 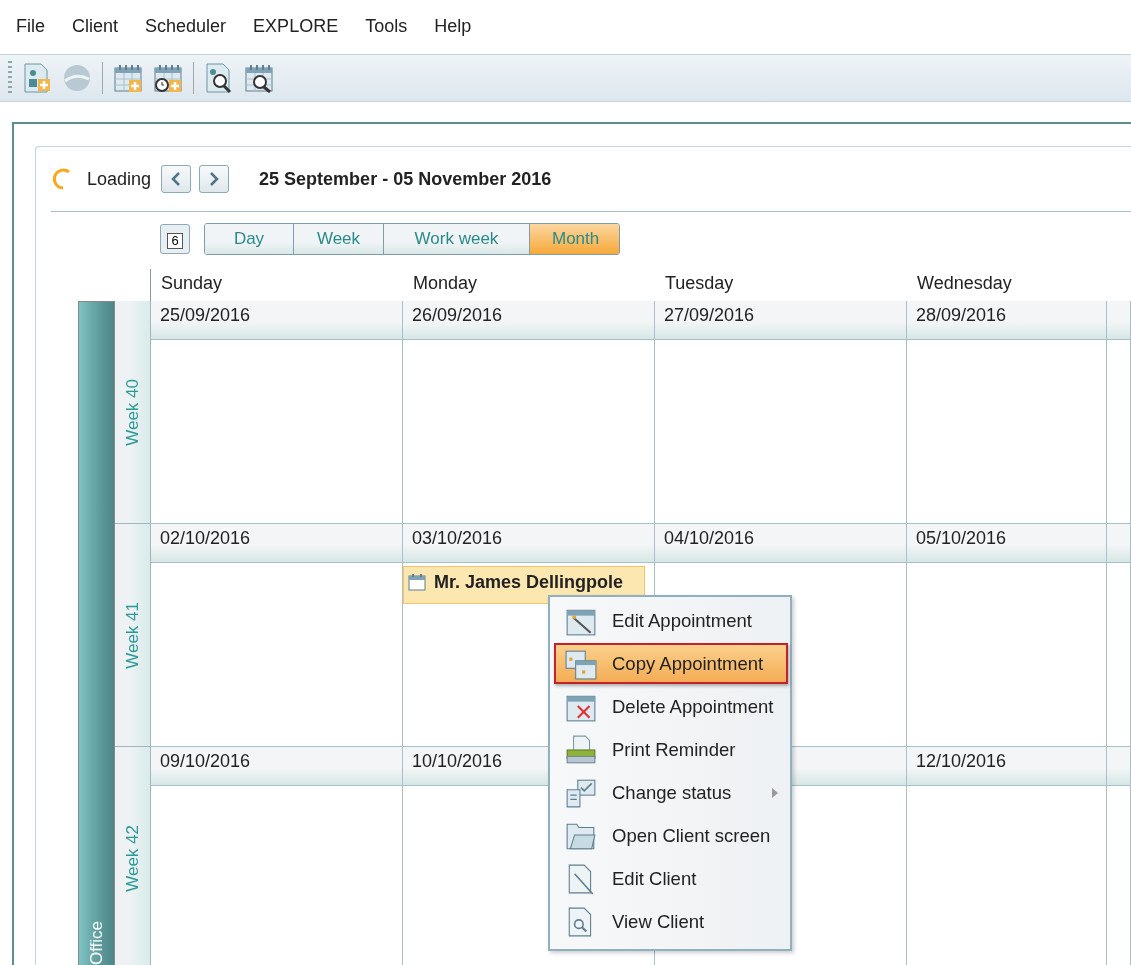 What do you see at coordinates (186, 26) in the screenshot?
I see `menu-item: Scheduler` at bounding box center [186, 26].